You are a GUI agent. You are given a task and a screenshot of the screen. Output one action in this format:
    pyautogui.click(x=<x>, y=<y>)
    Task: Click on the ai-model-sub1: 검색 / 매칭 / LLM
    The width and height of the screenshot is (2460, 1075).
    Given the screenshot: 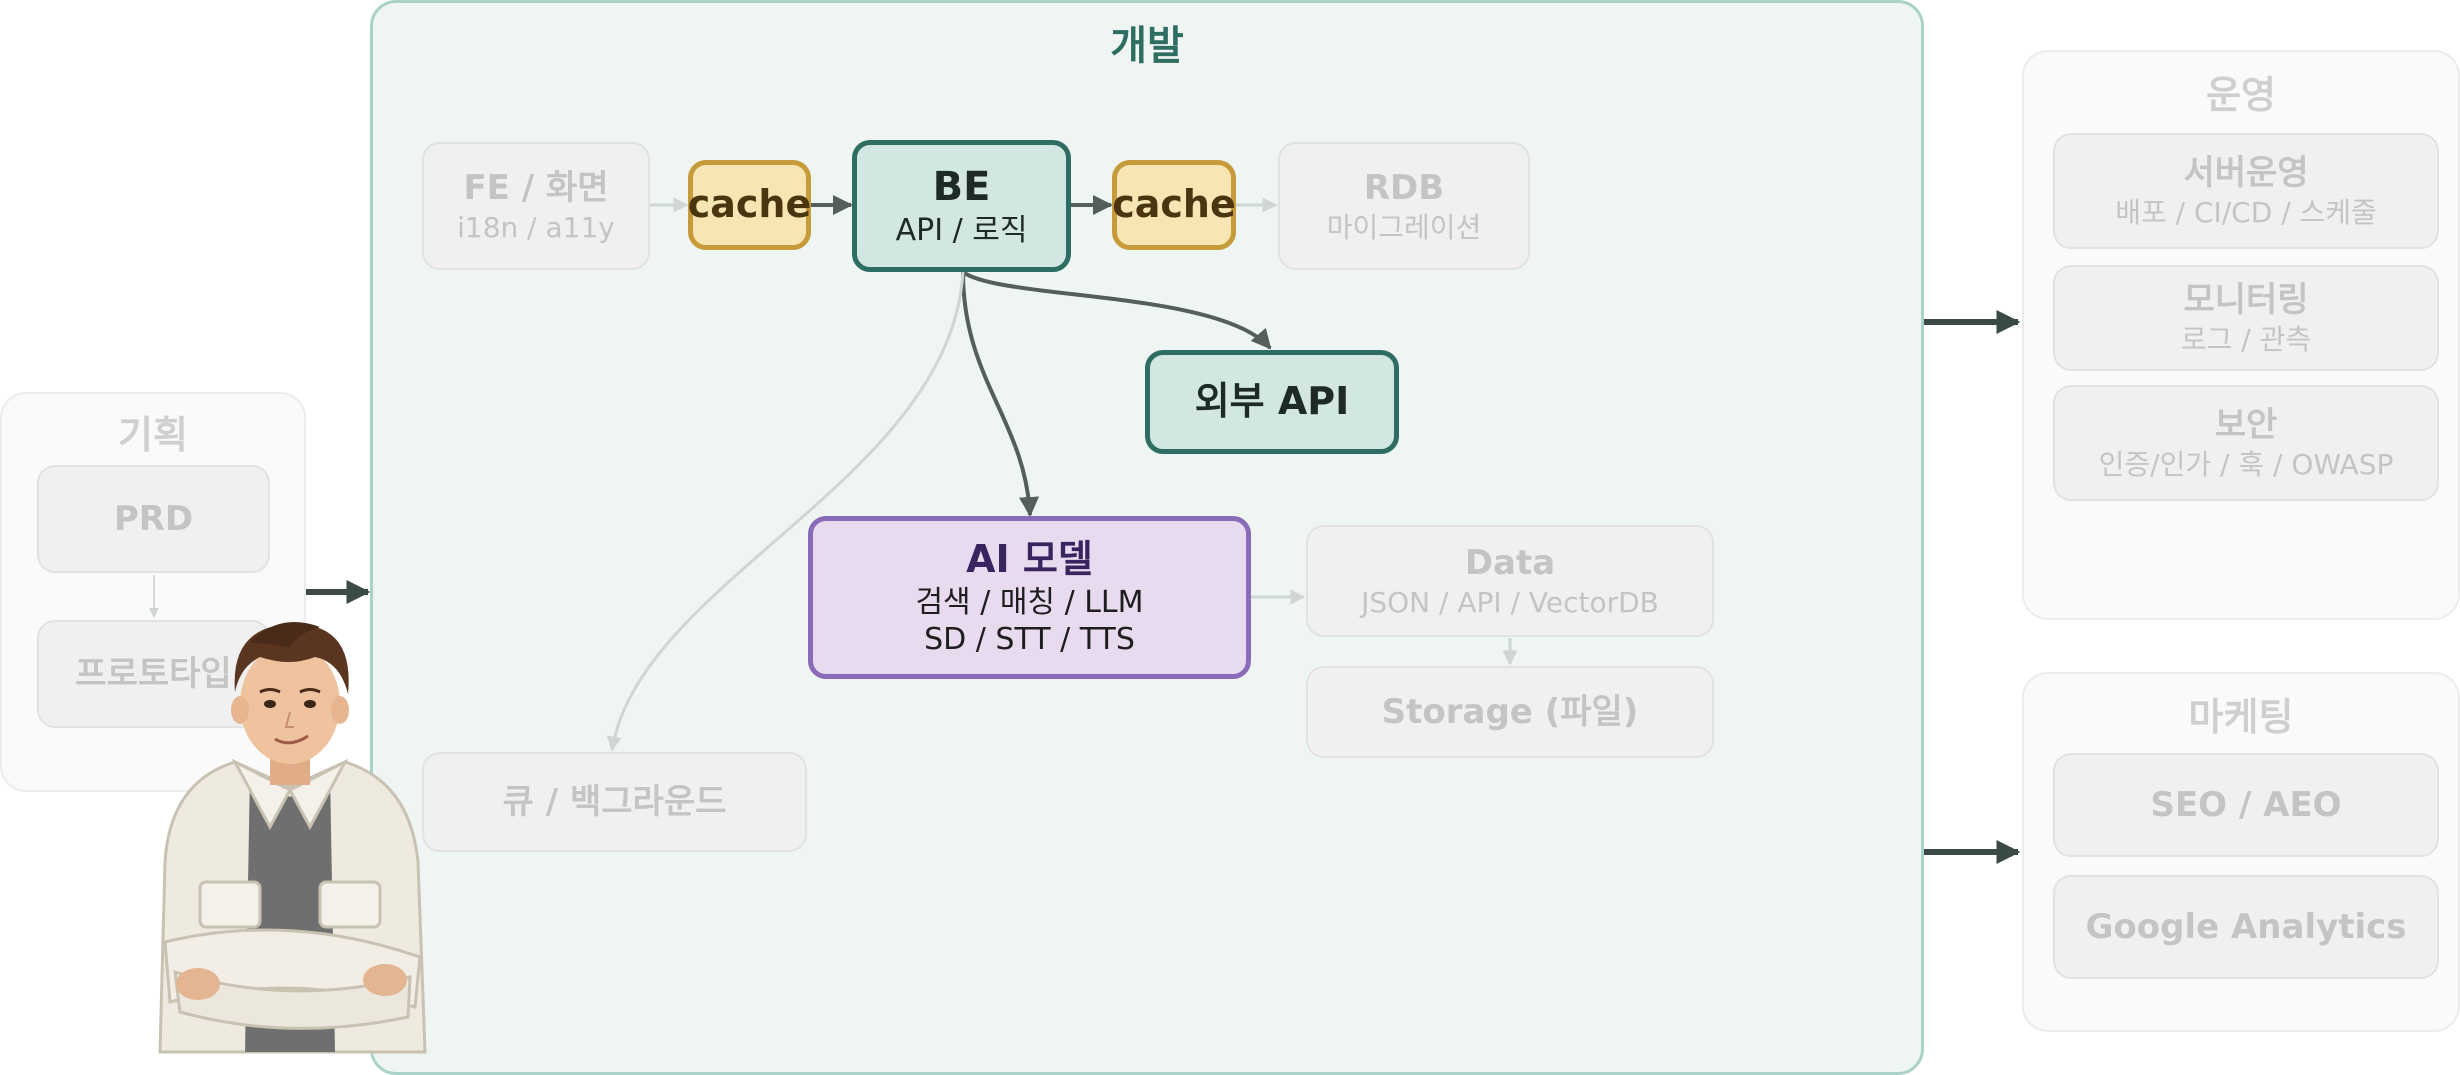 What is the action you would take?
    pyautogui.click(x=1029, y=602)
    